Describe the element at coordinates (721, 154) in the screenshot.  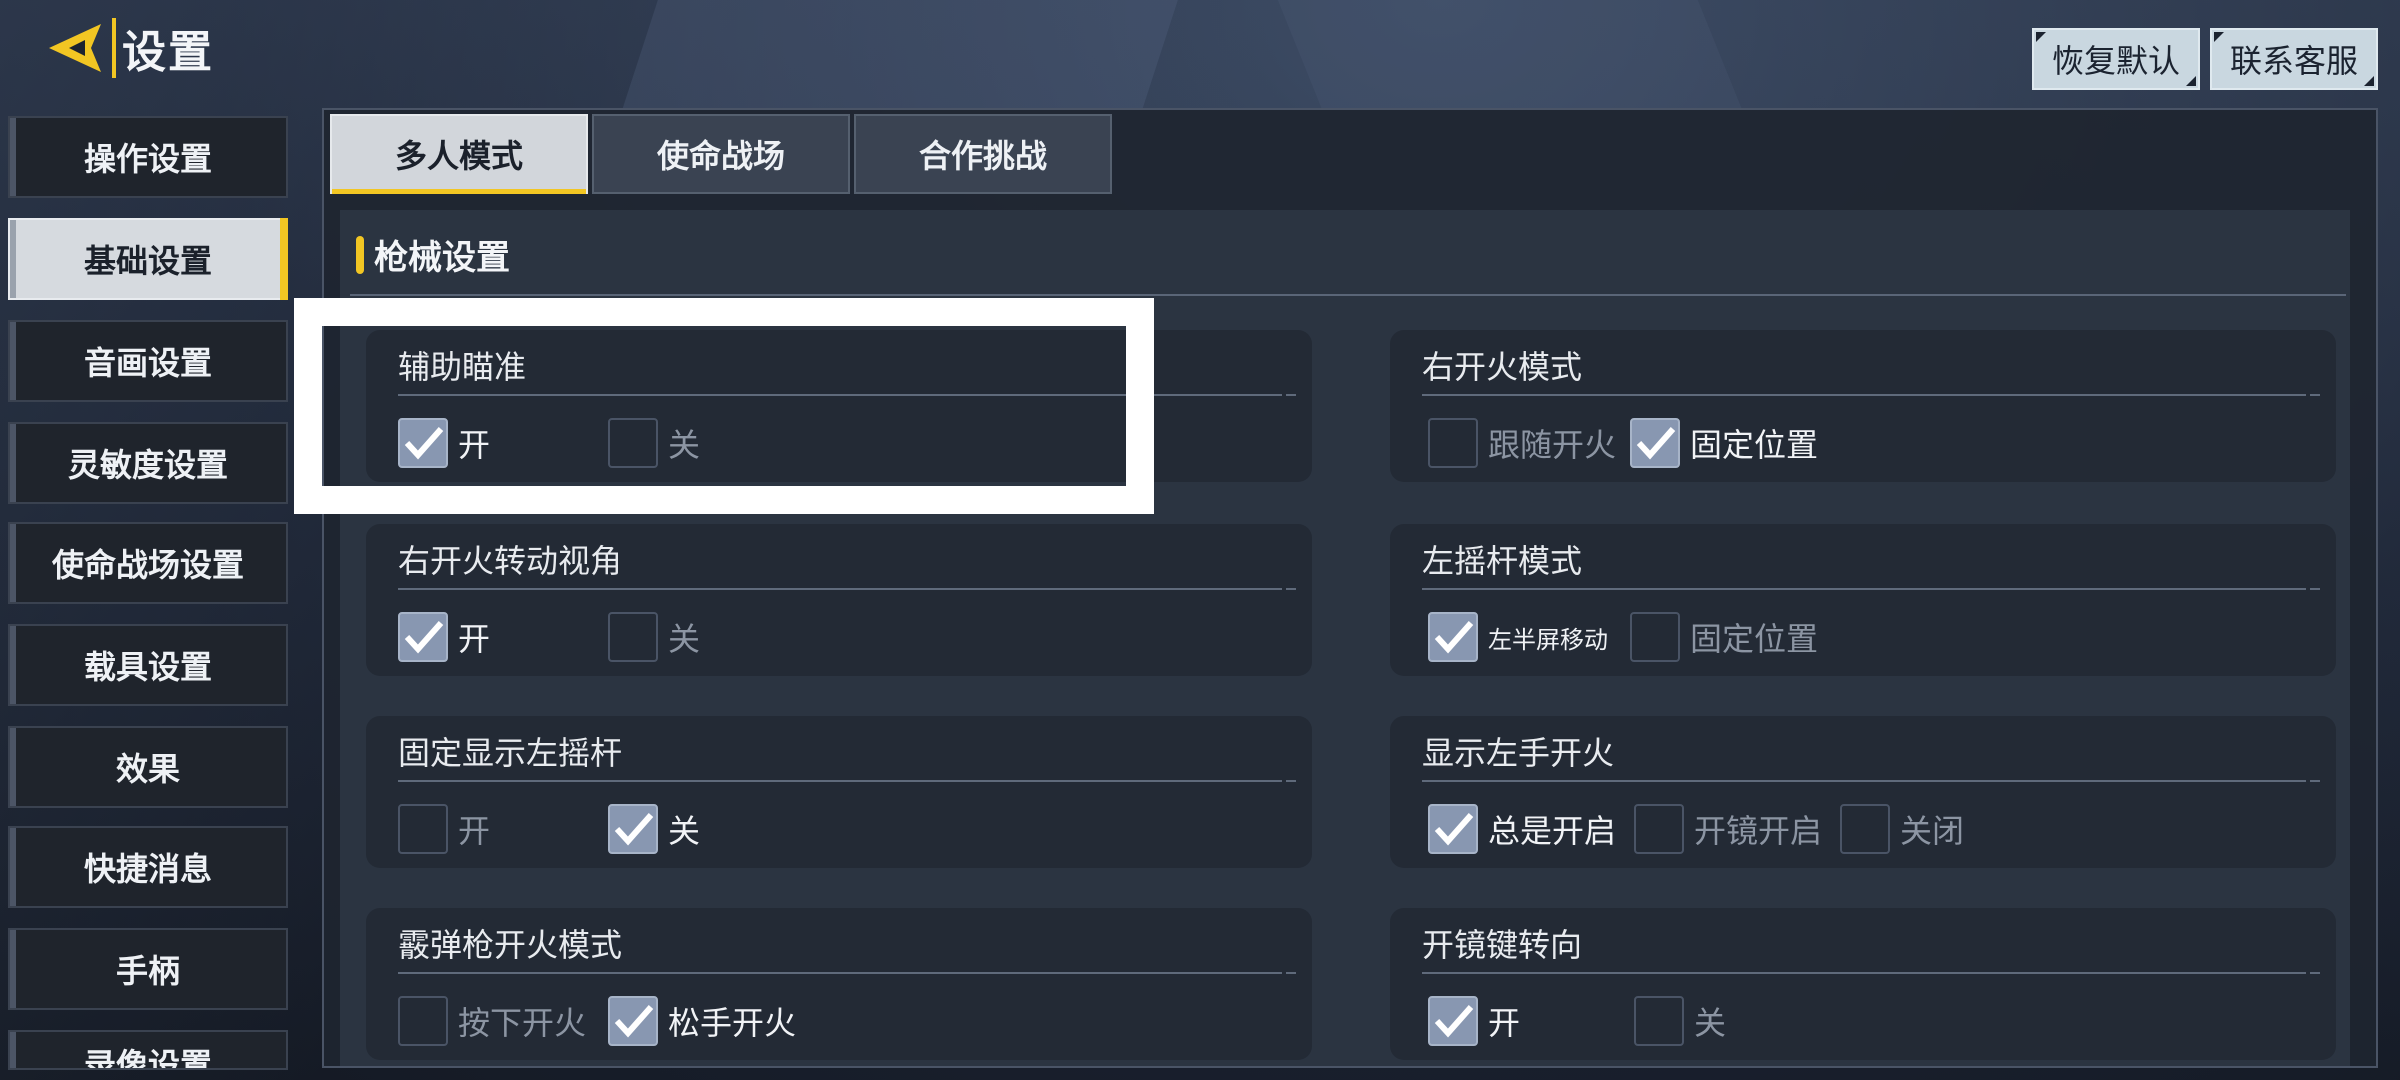
I see `tab-battle-royale: 使命战场` at that location.